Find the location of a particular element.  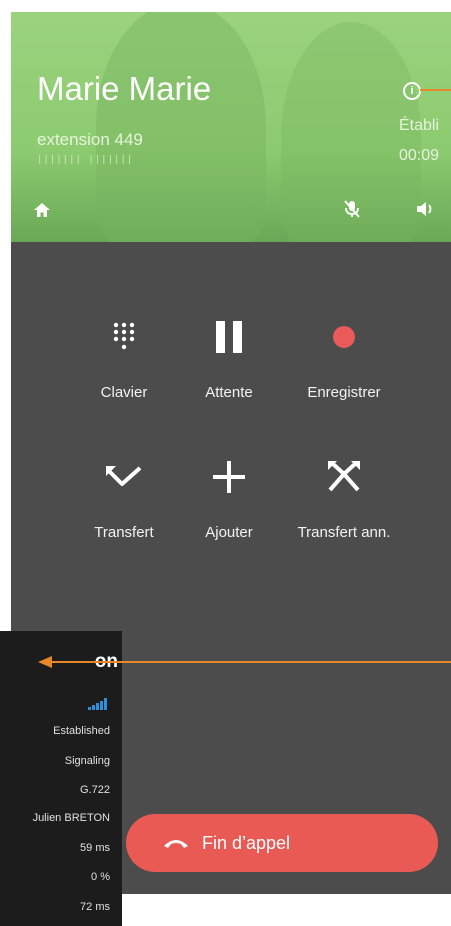

record-icon is located at coordinates (344, 337).